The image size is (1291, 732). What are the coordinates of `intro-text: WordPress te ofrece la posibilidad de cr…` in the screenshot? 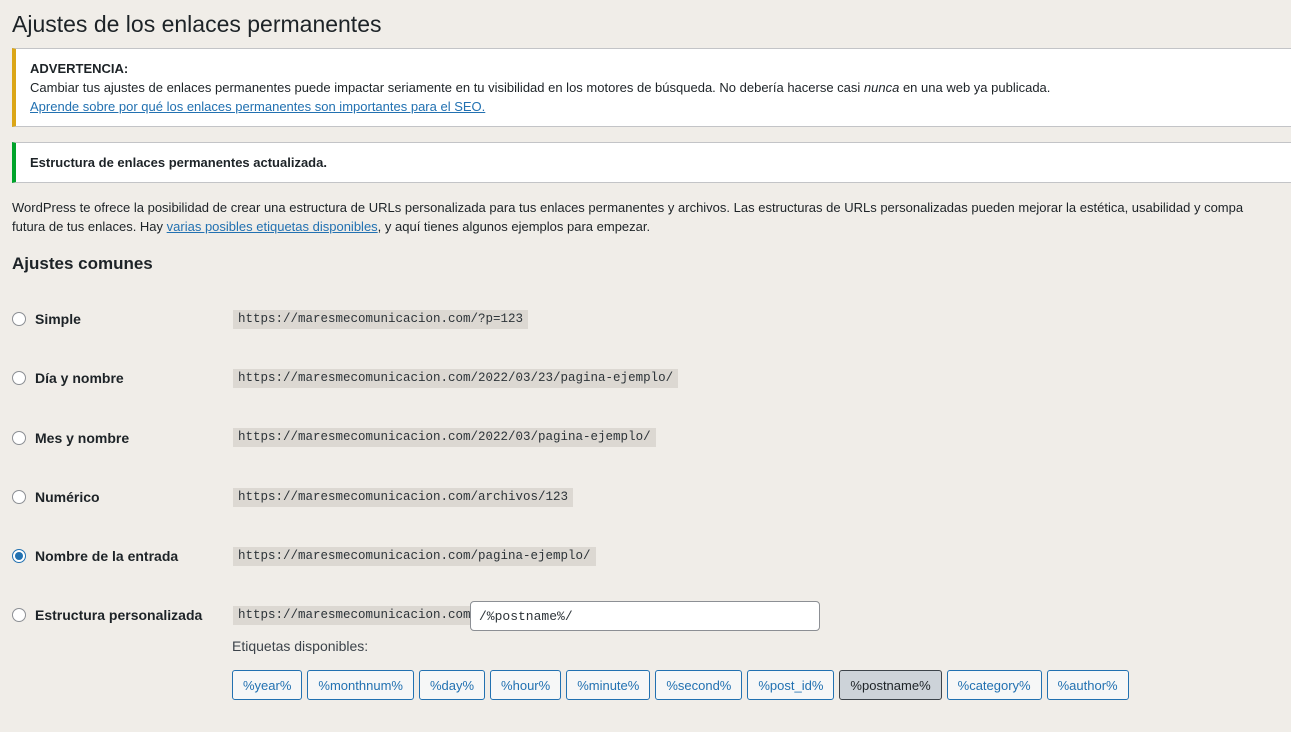 It's located at (628, 217).